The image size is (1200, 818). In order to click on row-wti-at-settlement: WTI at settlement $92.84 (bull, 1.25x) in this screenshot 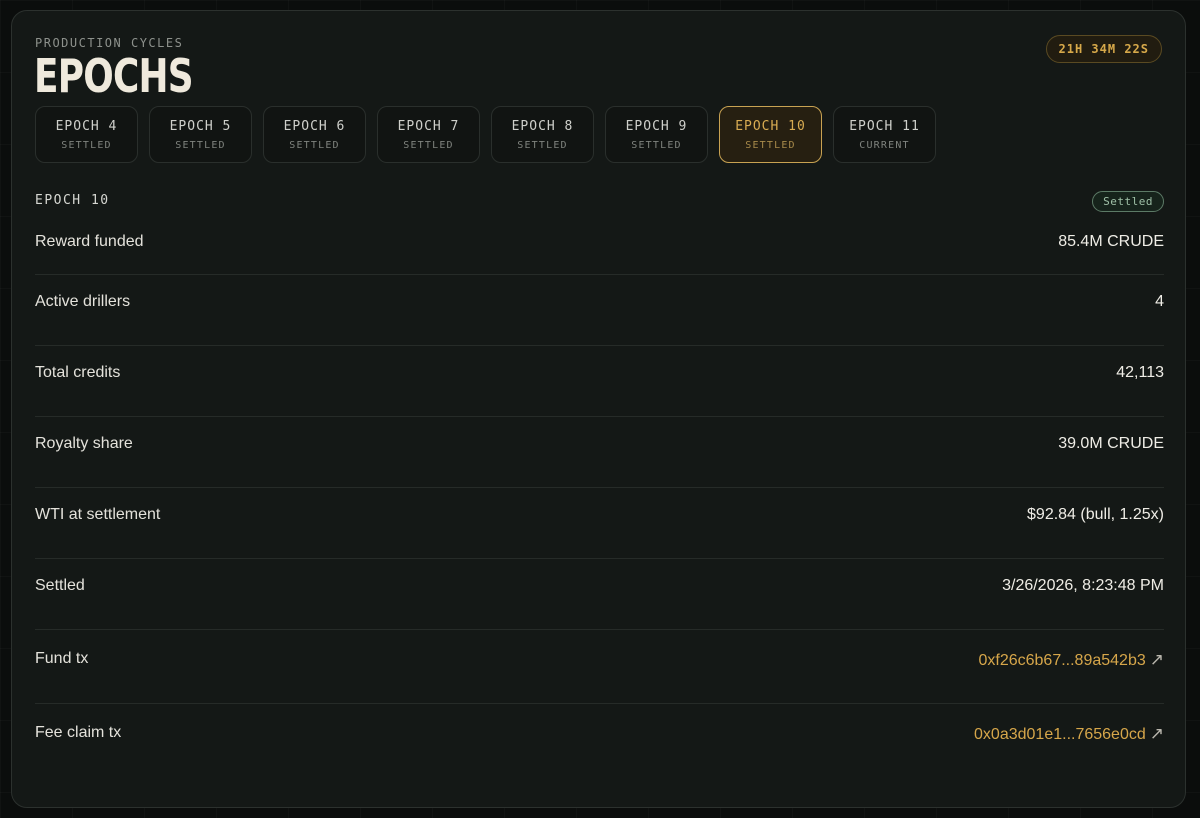, I will do `click(599, 523)`.